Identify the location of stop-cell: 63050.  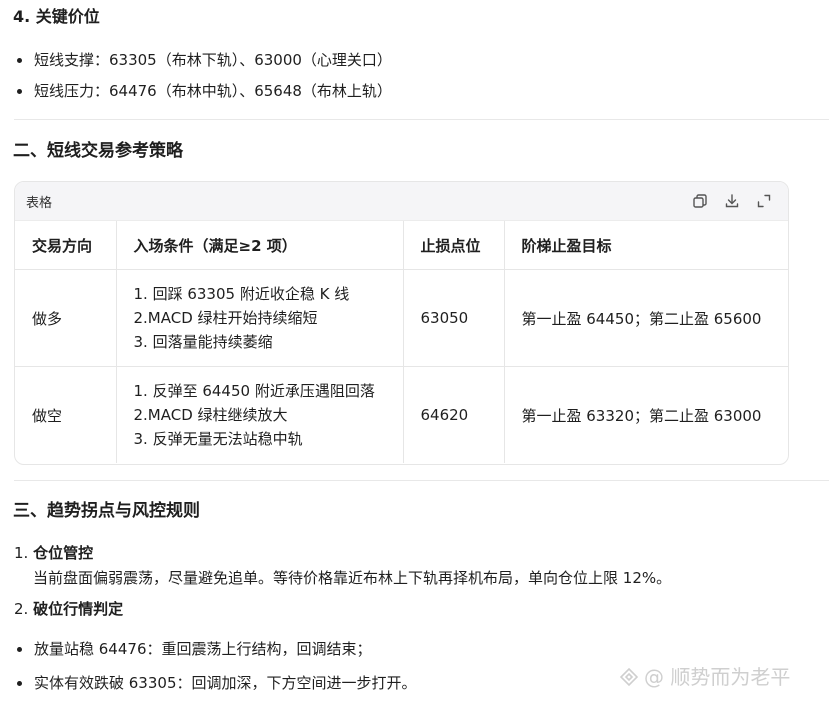
(454, 318).